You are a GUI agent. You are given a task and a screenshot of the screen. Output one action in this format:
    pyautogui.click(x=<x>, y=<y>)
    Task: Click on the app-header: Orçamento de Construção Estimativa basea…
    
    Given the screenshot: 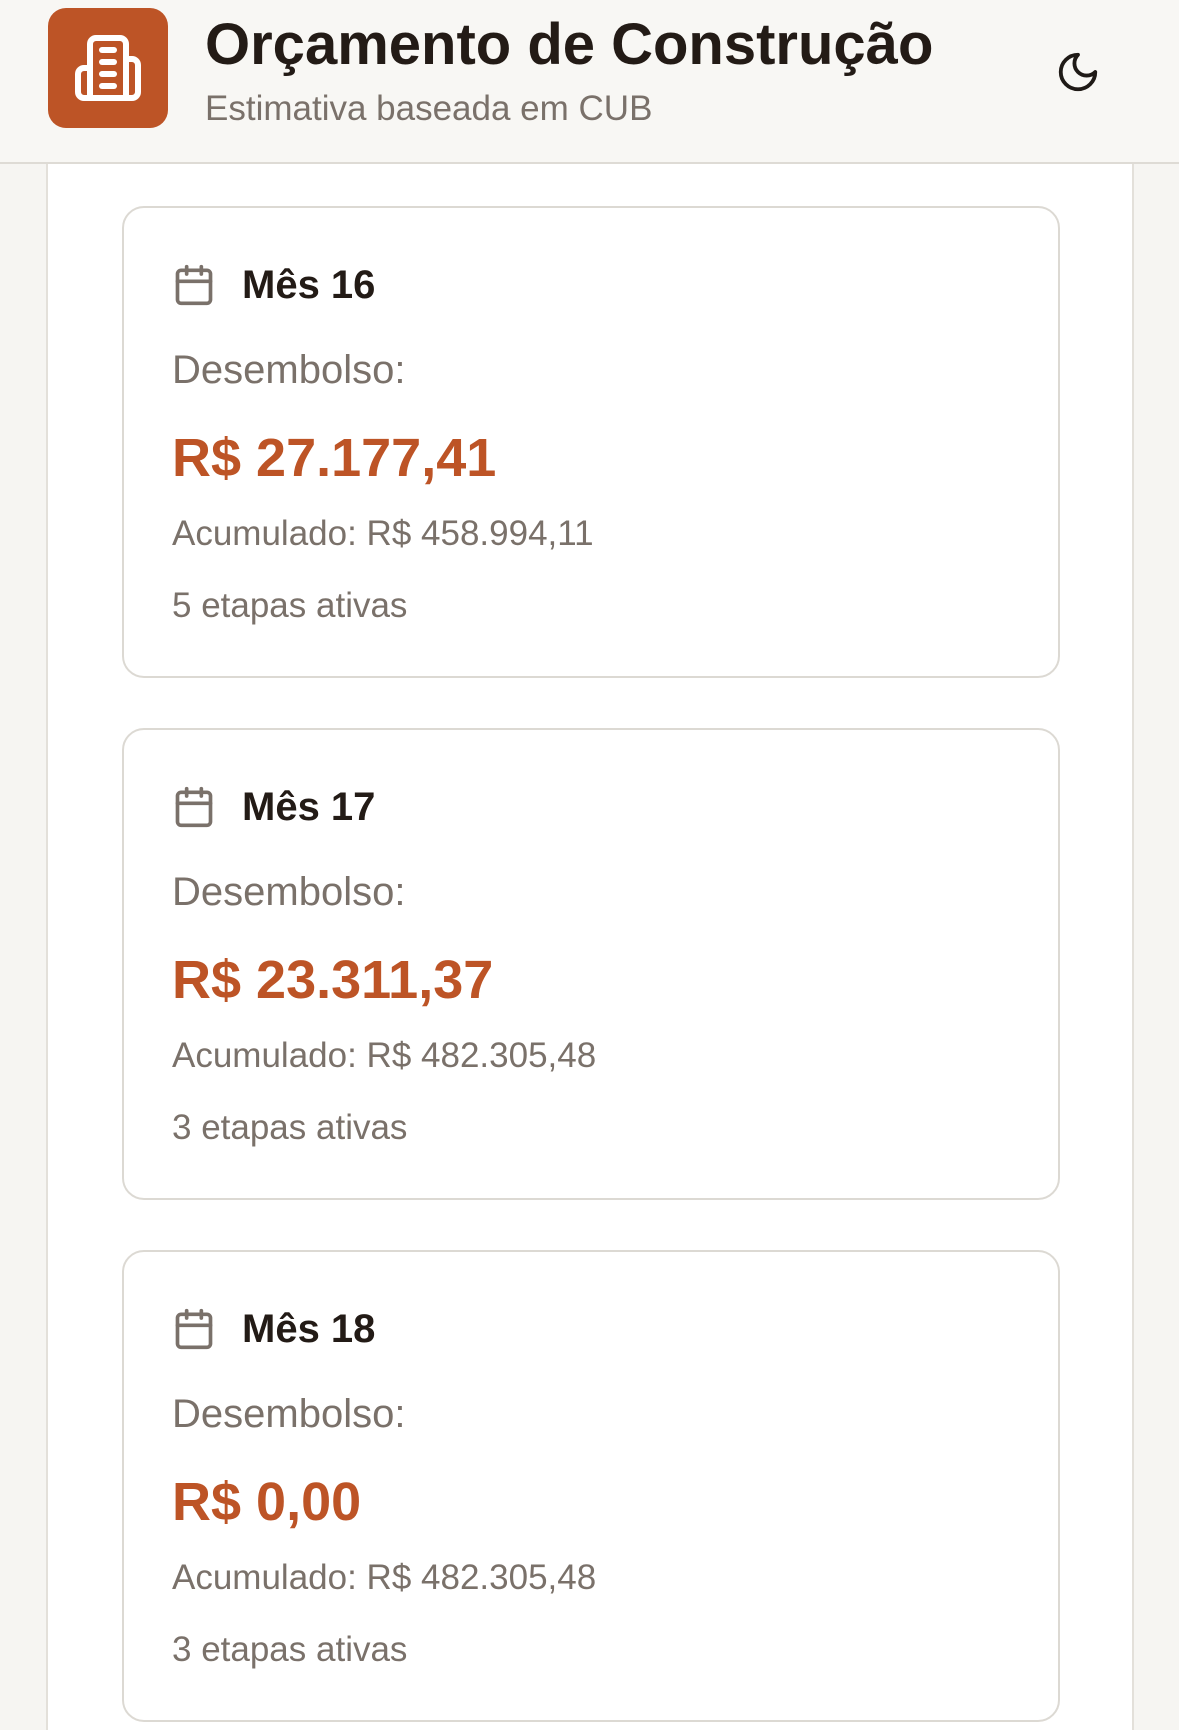 What is the action you would take?
    pyautogui.click(x=589, y=82)
    